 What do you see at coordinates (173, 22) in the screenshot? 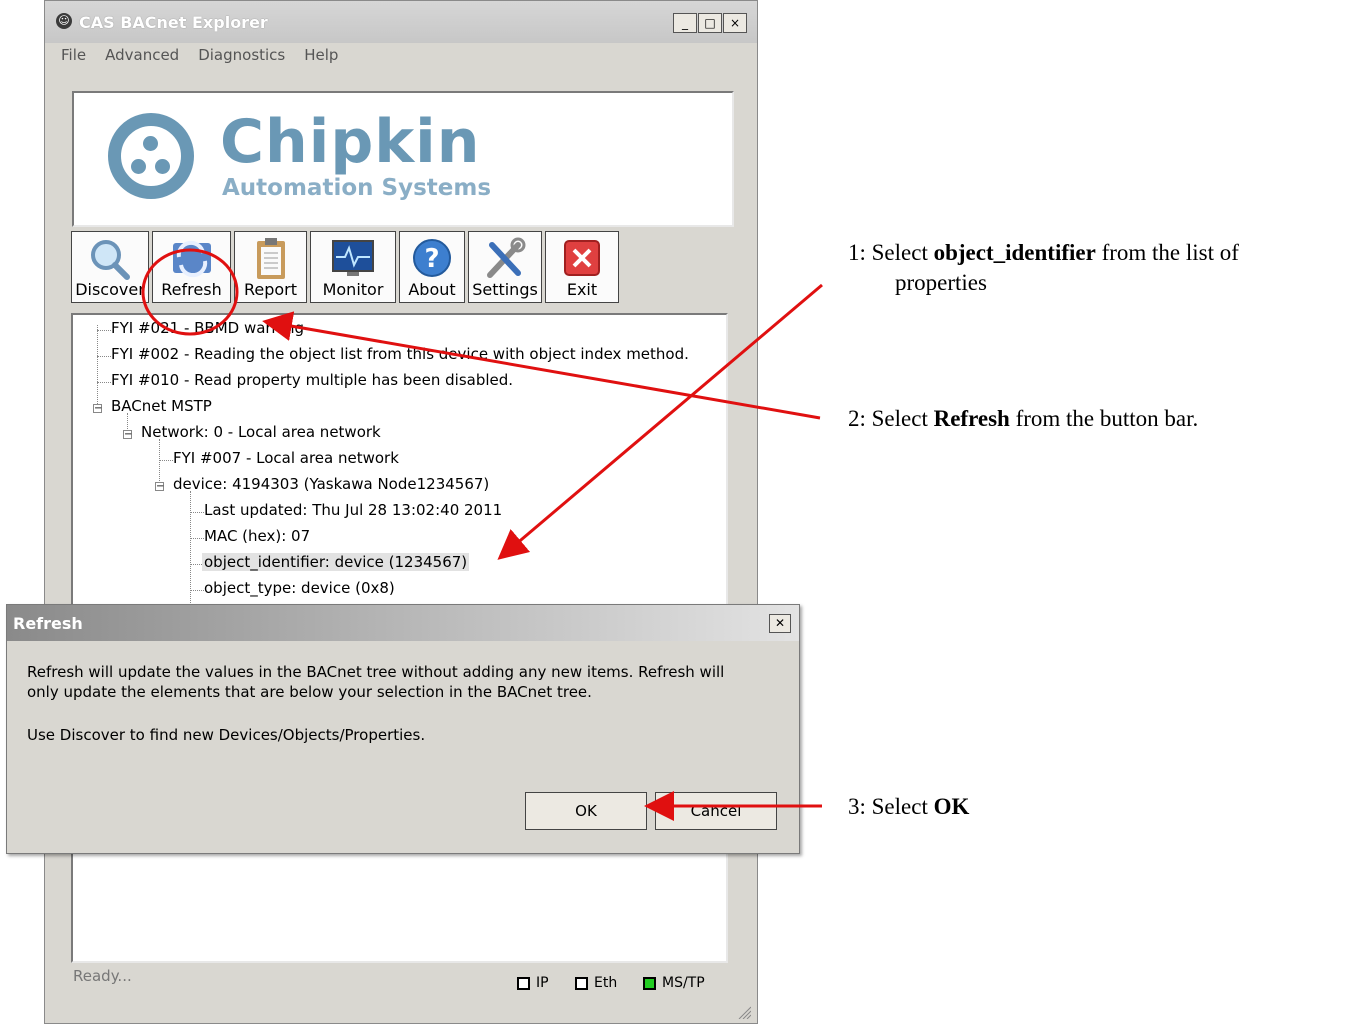
I see `window-title: CAS BACnet Explorer` at bounding box center [173, 22].